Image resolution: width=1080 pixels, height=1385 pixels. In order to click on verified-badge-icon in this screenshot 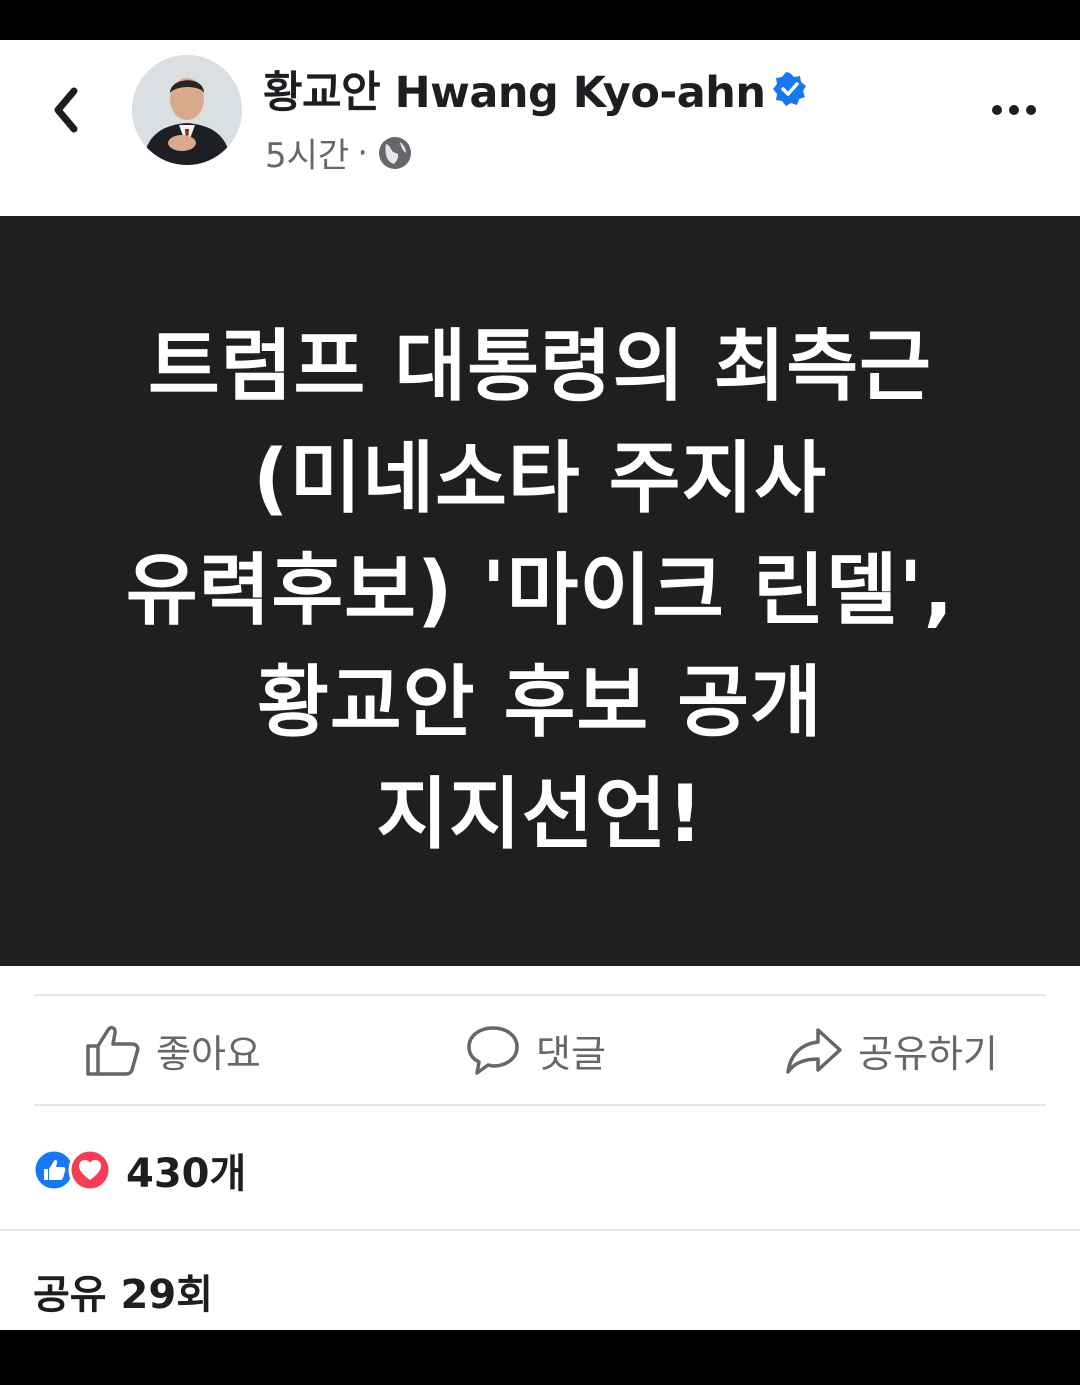, I will do `click(790, 89)`.